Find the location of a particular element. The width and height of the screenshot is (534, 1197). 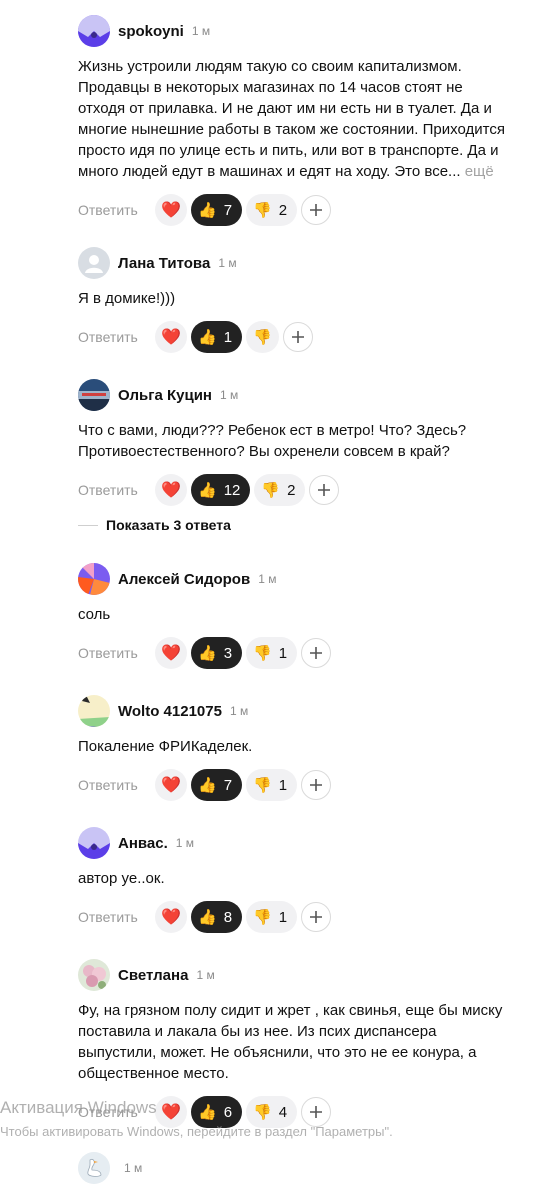

default-user-icon is located at coordinates (94, 264).